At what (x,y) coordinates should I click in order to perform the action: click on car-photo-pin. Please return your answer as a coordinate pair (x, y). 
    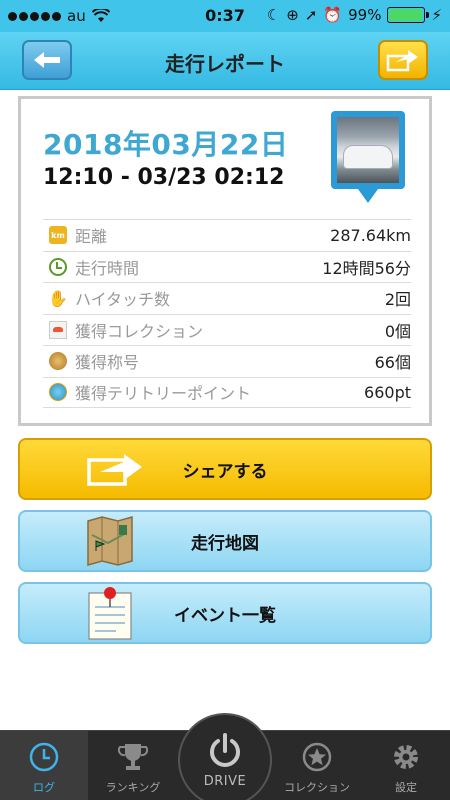
    Looking at the image, I should click on (368, 157).